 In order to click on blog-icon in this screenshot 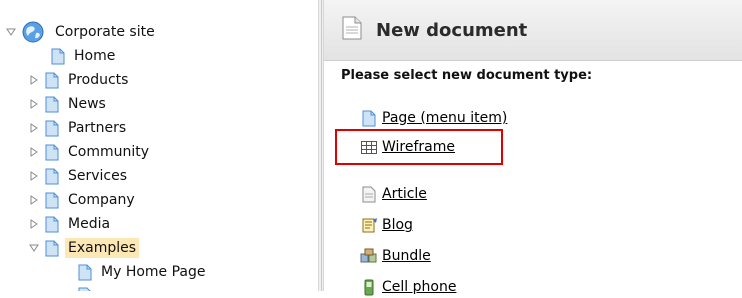, I will do `click(369, 225)`.